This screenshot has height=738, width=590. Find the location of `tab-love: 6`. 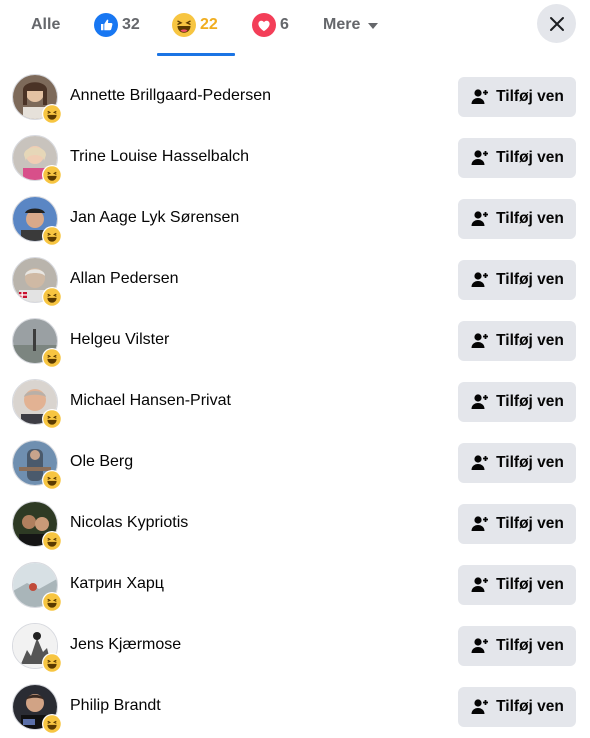

tab-love: 6 is located at coordinates (270, 25).